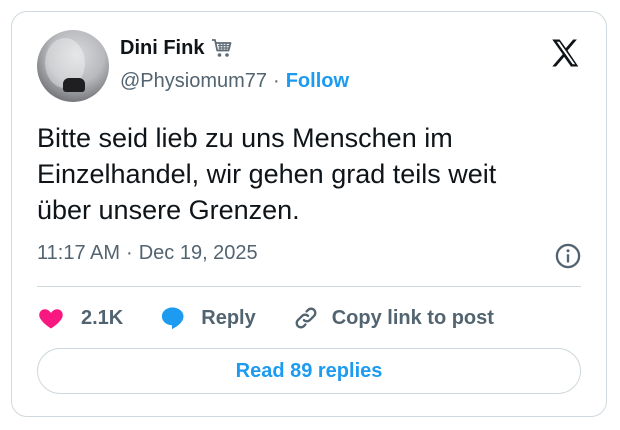  Describe the element at coordinates (412, 317) in the screenshot. I see `copy-link-label: Copy link to post` at that location.